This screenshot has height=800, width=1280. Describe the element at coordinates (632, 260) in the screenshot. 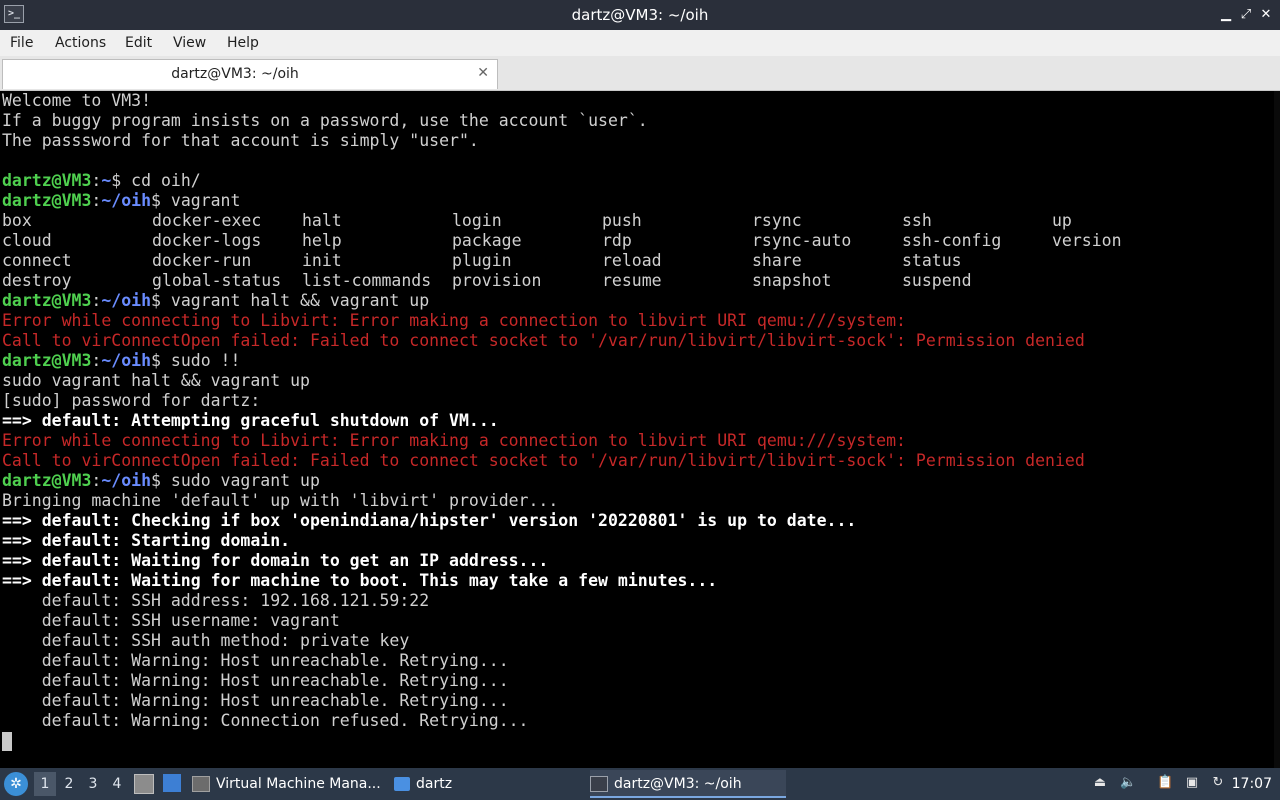

I see `vagrant-command-item: reload` at that location.